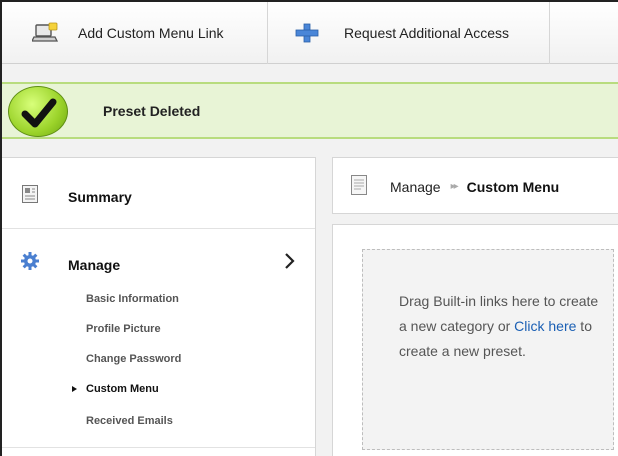 This screenshot has width=618, height=456. Describe the element at coordinates (133, 359) in the screenshot. I see `sidebar-subitem-change-password: Change Password` at that location.